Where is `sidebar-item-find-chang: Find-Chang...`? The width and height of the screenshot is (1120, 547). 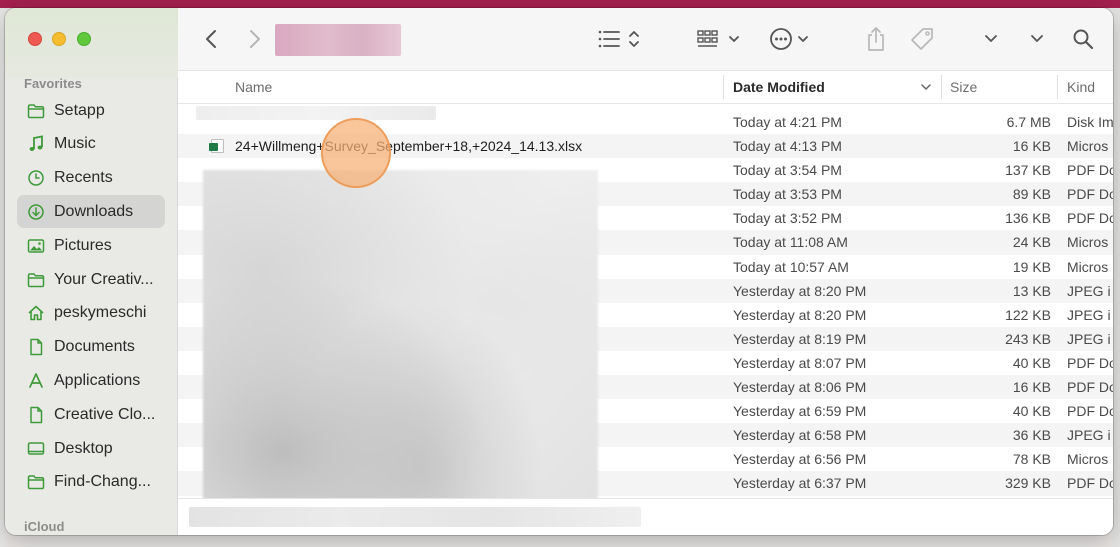
sidebar-item-find-chang: Find-Chang... is located at coordinates (91, 482).